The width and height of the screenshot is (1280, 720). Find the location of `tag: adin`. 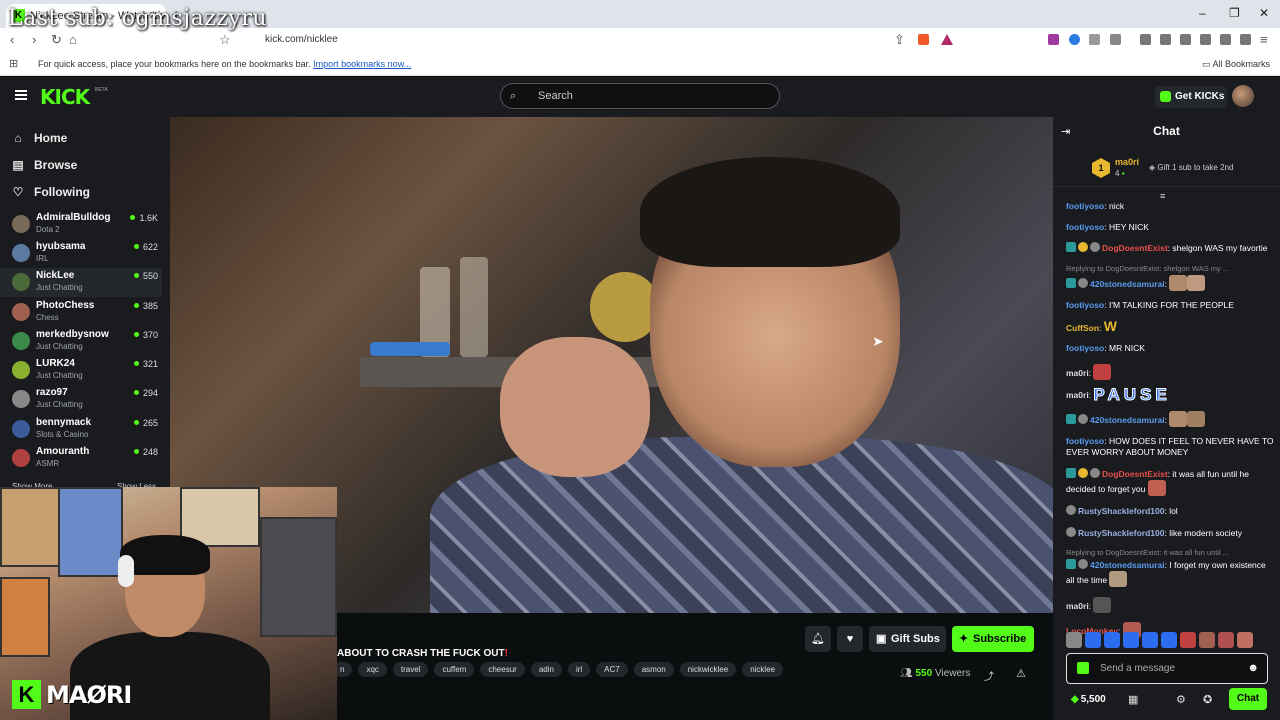

tag: adin is located at coordinates (546, 669).